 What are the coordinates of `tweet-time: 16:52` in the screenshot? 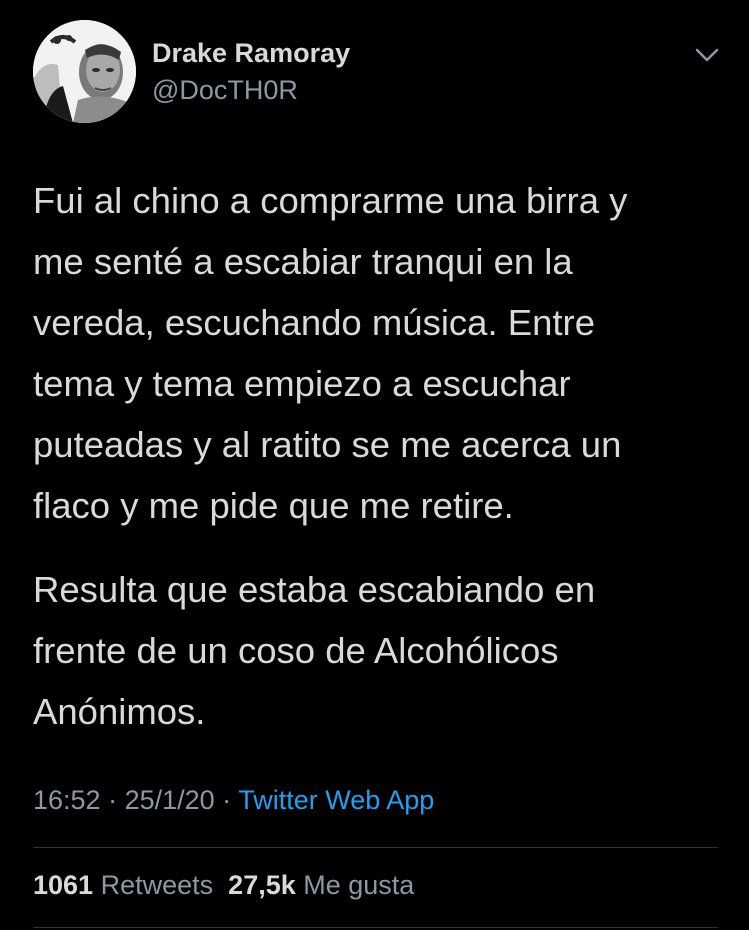 It's located at (67, 800).